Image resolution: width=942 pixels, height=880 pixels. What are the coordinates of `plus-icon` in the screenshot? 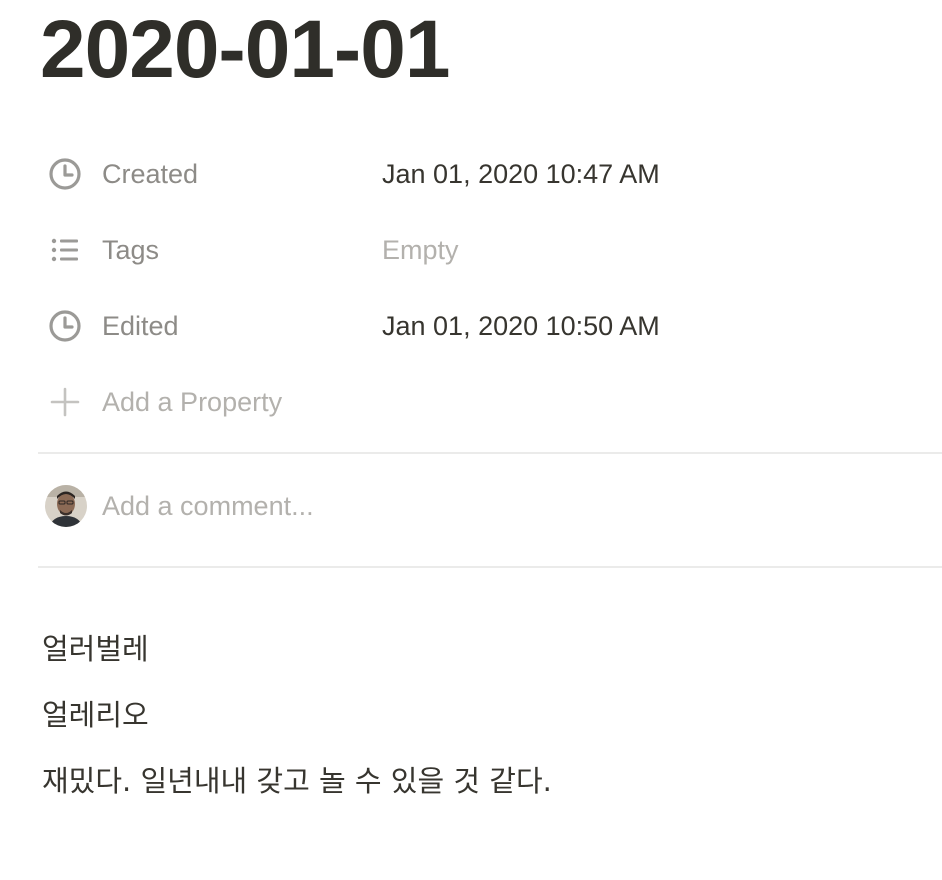 It's located at (66, 402).